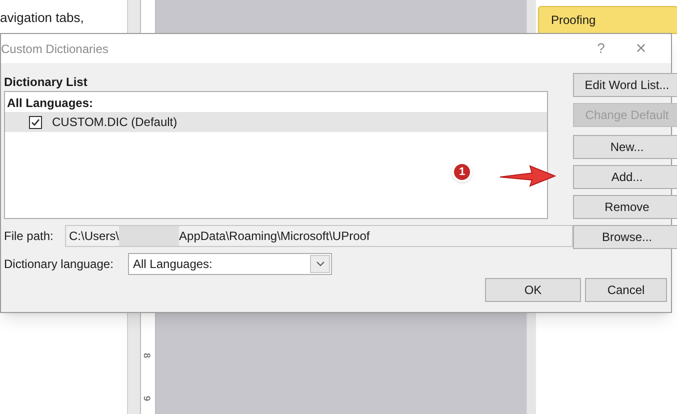 This screenshot has width=677, height=414. What do you see at coordinates (276, 122) in the screenshot?
I see `list-row: CUSTOM.DIC (Default)` at bounding box center [276, 122].